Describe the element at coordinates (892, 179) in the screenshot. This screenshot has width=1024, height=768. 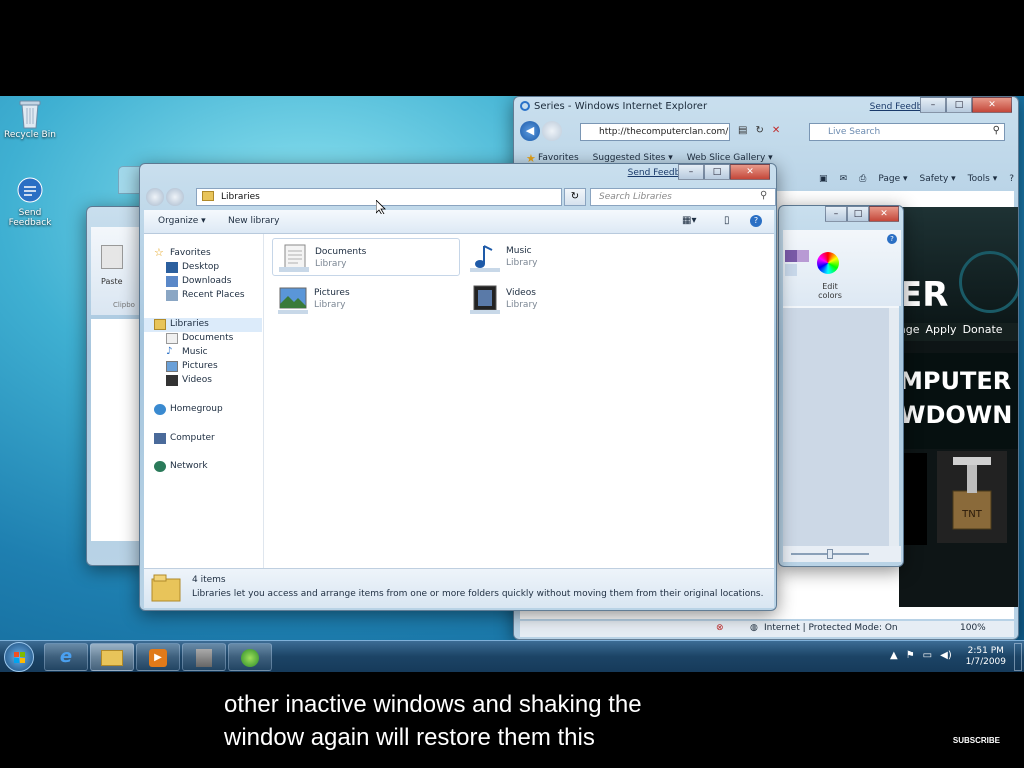
I see `page-menu: Page ▾` at that location.